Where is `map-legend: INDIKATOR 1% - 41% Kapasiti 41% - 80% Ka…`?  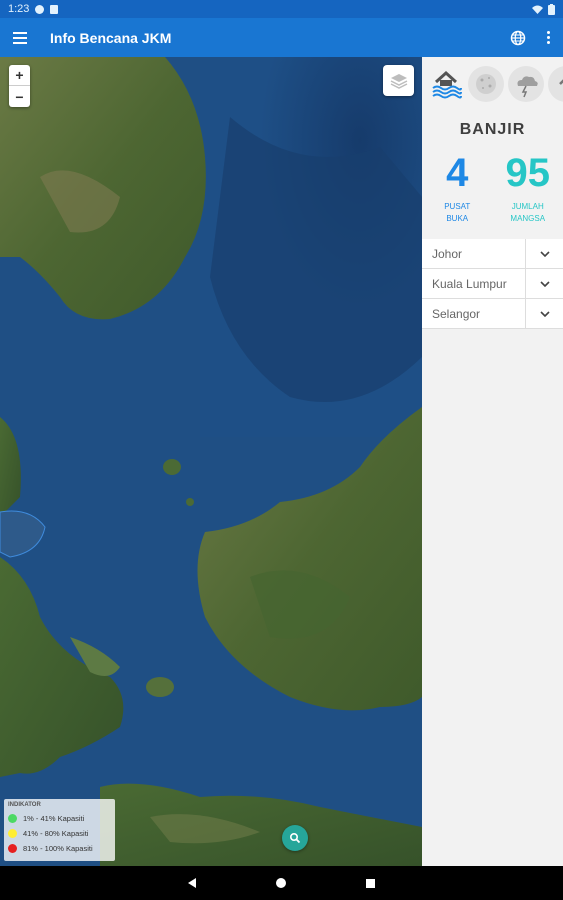 map-legend: INDIKATOR 1% - 41% Kapasiti 41% - 80% Ka… is located at coordinates (59, 830).